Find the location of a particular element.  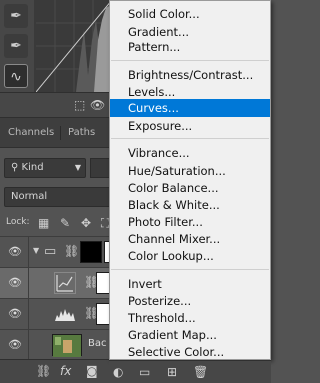

blend-mode-row: Normal is located at coordinates (56, 197).